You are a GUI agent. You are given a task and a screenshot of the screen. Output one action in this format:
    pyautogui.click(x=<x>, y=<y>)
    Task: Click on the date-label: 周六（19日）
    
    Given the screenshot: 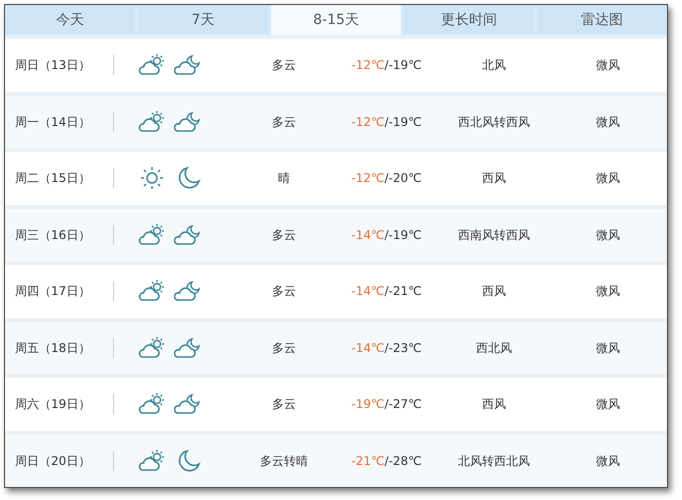 What is the action you would take?
    pyautogui.click(x=53, y=405)
    